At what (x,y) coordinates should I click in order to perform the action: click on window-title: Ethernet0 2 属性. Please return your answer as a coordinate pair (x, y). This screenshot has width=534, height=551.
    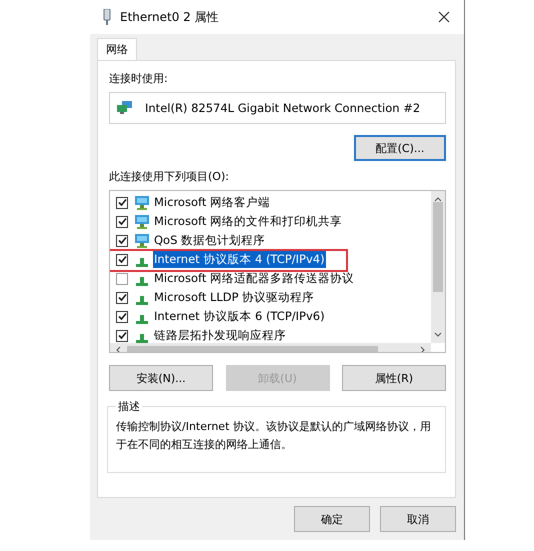
    Looking at the image, I should click on (170, 17).